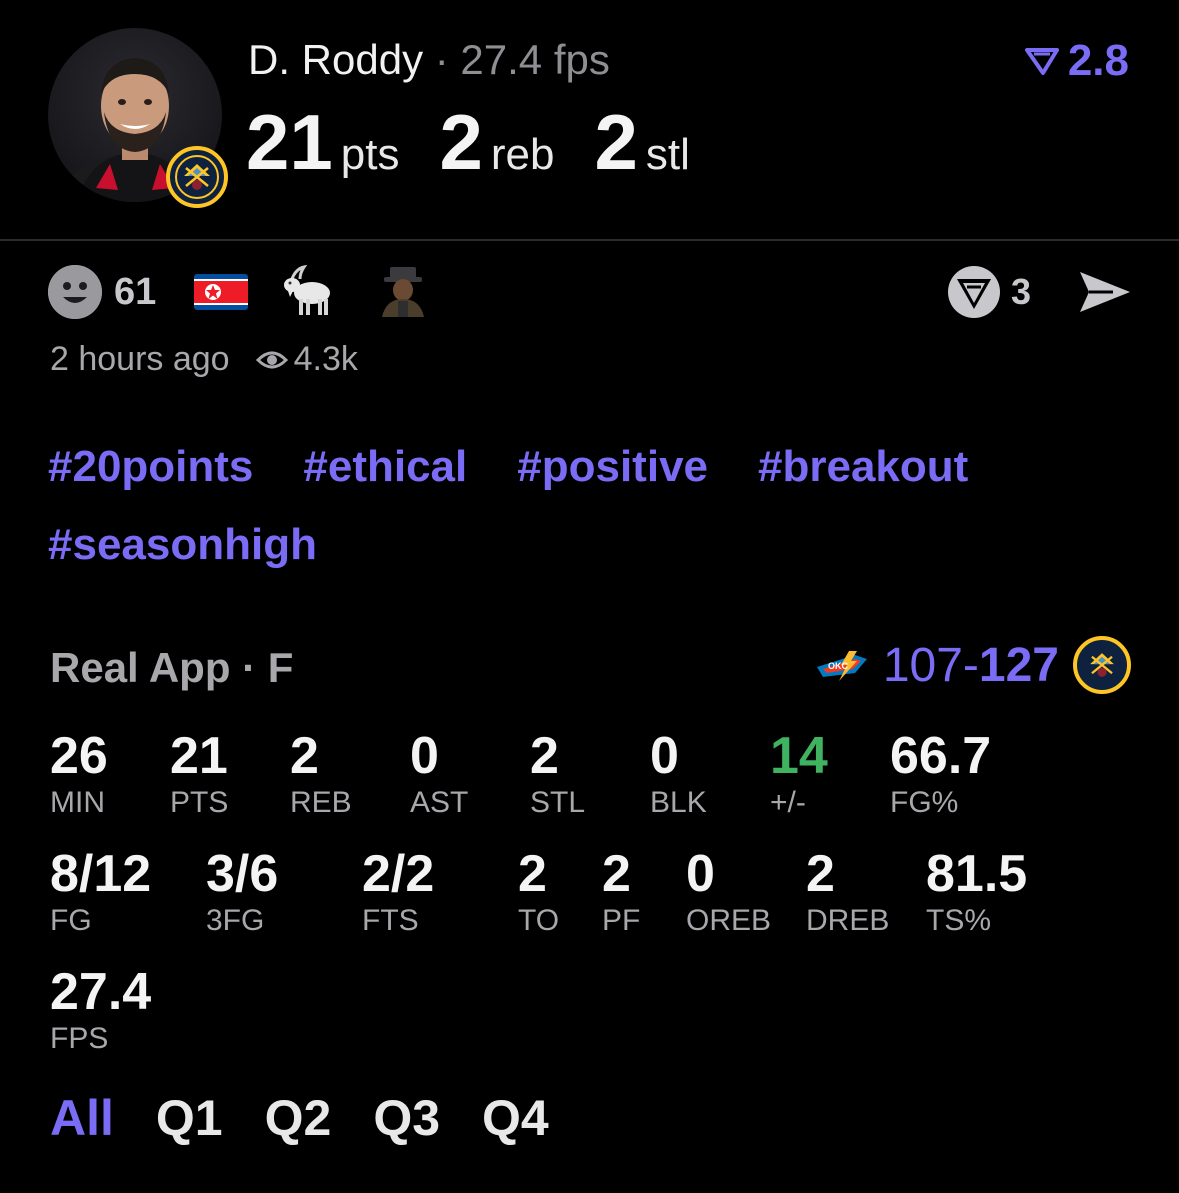  What do you see at coordinates (959, 920) in the screenshot?
I see `stat-label: TS%` at bounding box center [959, 920].